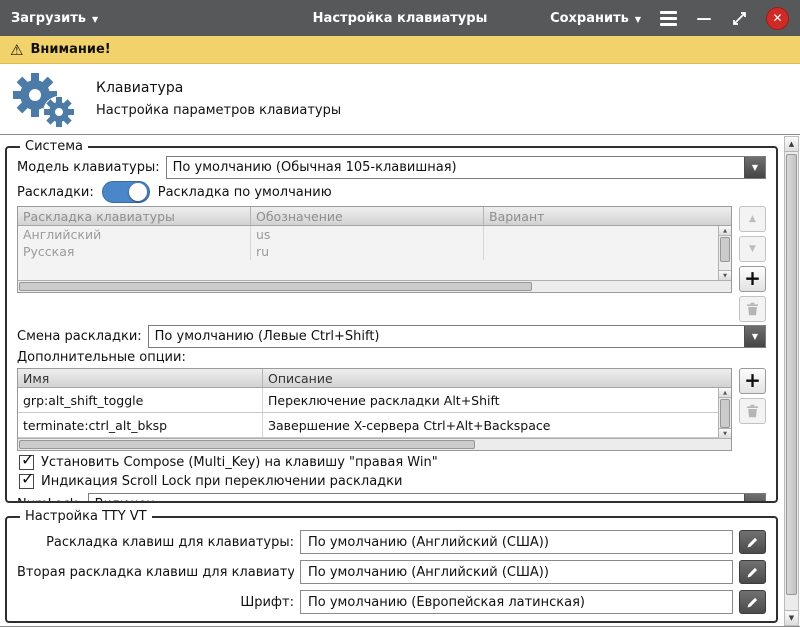 The width and height of the screenshot is (800, 627). What do you see at coordinates (70, 49) in the screenshot?
I see `warning-text: Внимание!` at bounding box center [70, 49].